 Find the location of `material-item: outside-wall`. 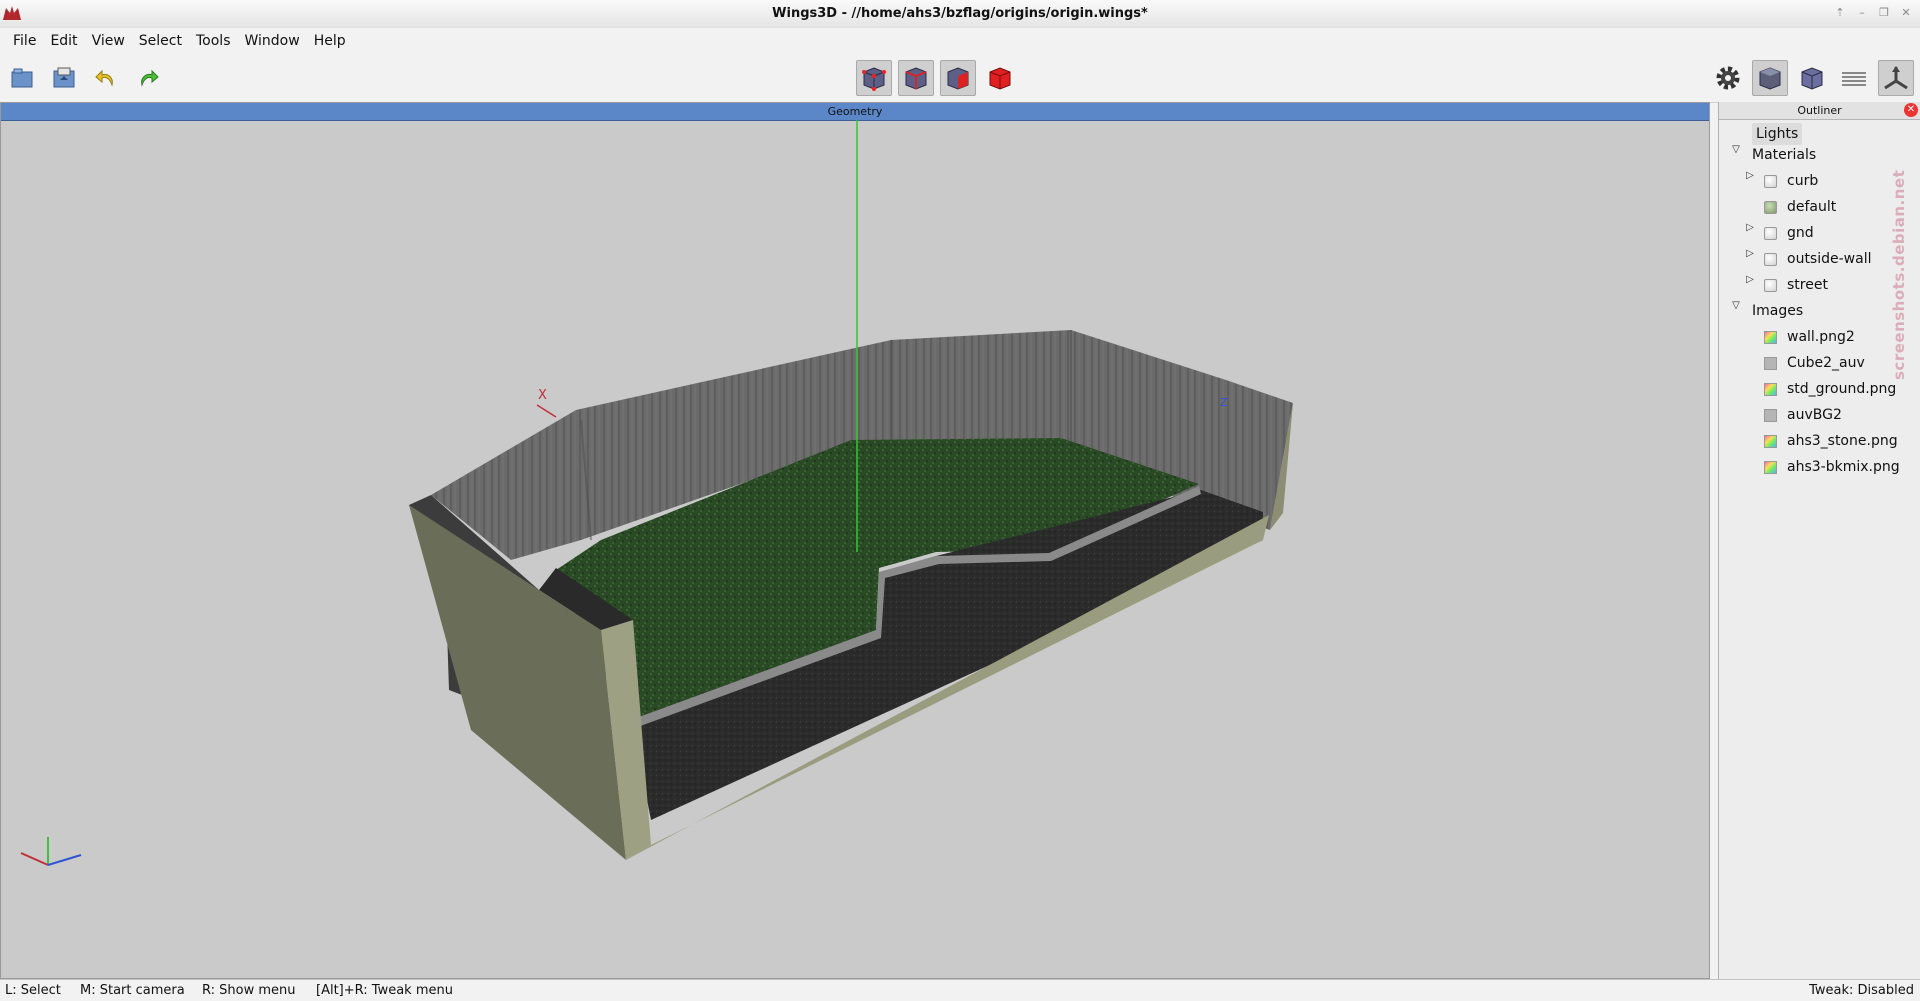

material-item: outside-wall is located at coordinates (1829, 259).